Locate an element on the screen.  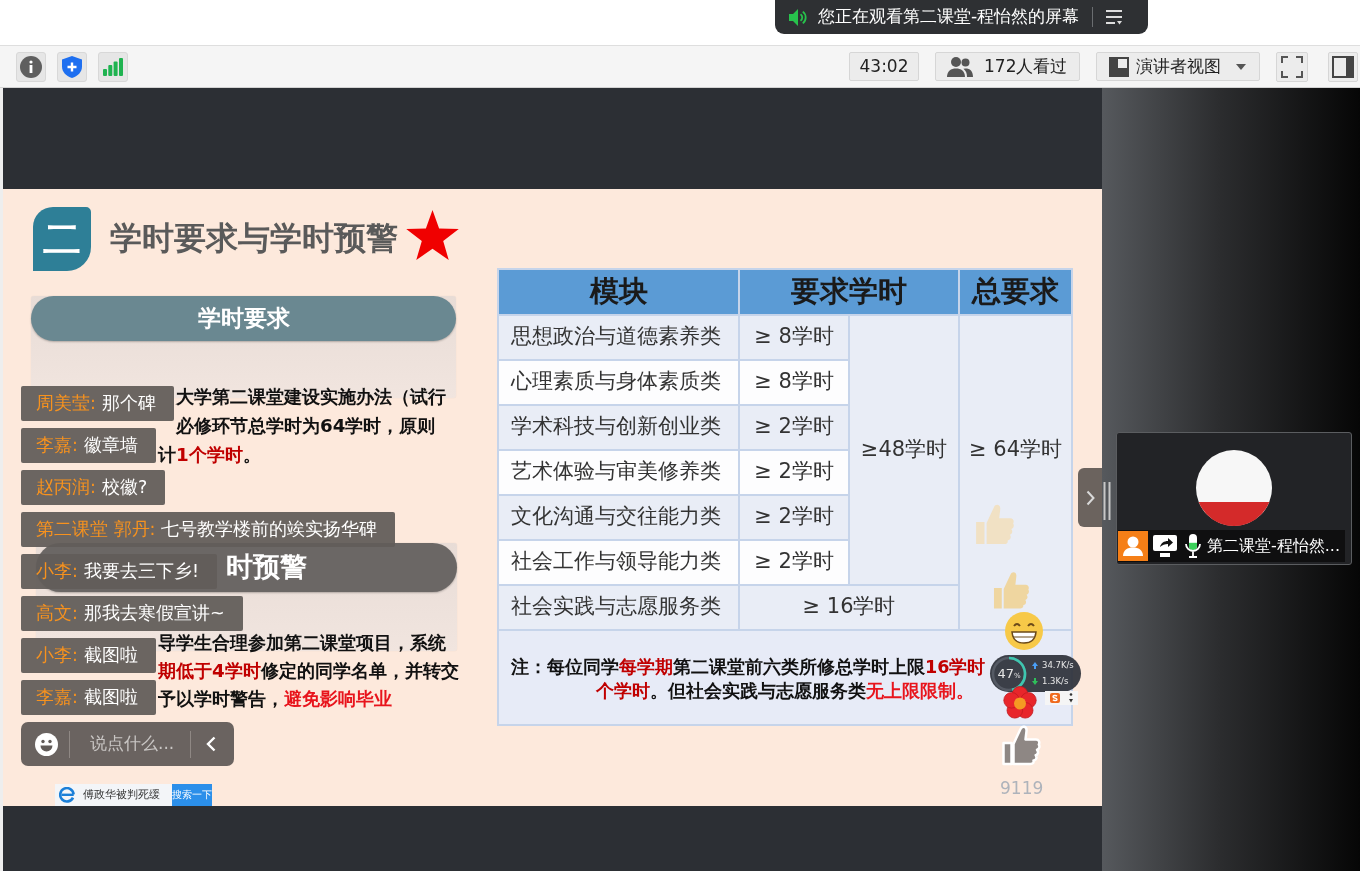
like-count: 9119 is located at coordinates (1021, 788).